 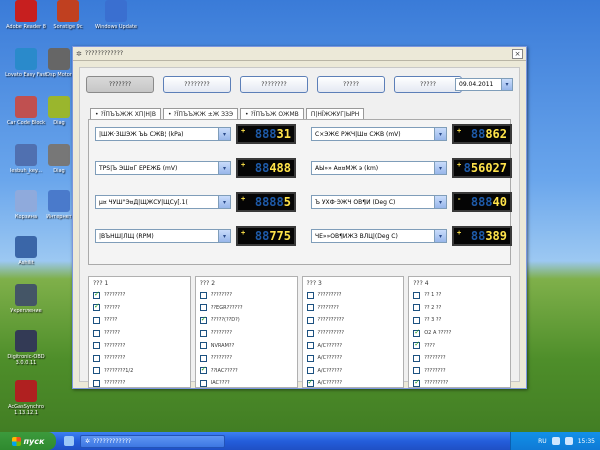 What do you see at coordinates (26, 251) in the screenshot?
I see `desktop-icon-ashilit: Ashilit` at bounding box center [26, 251].